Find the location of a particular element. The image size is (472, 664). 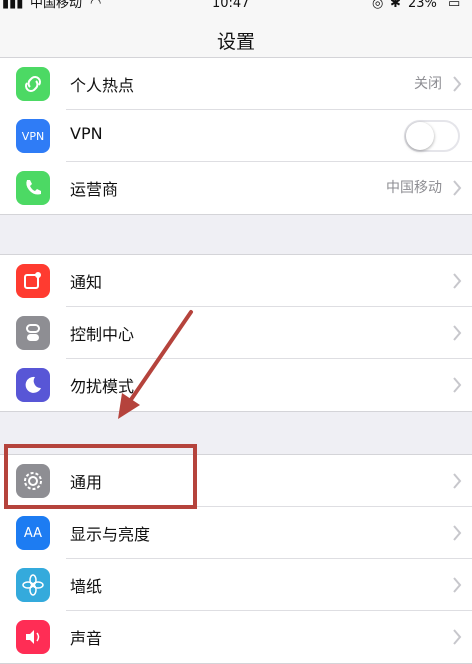

battery-percent: 23% is located at coordinates (422, 5).